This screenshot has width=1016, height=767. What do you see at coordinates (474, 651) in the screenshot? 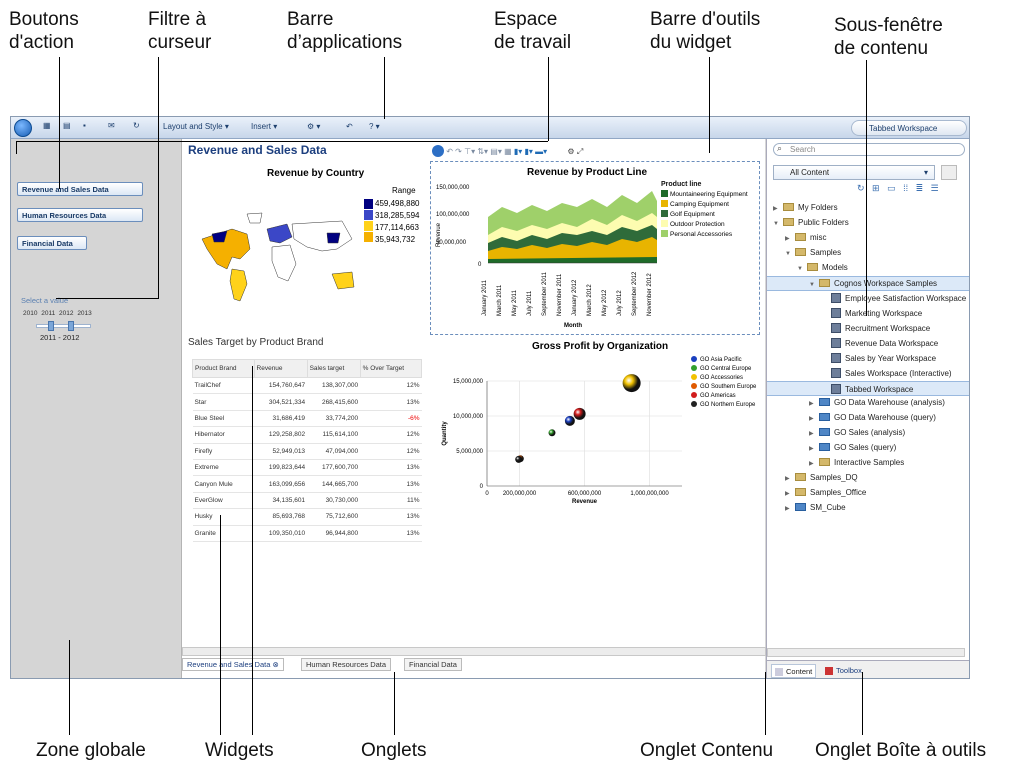
I see `workspace-hscroll` at bounding box center [474, 651].